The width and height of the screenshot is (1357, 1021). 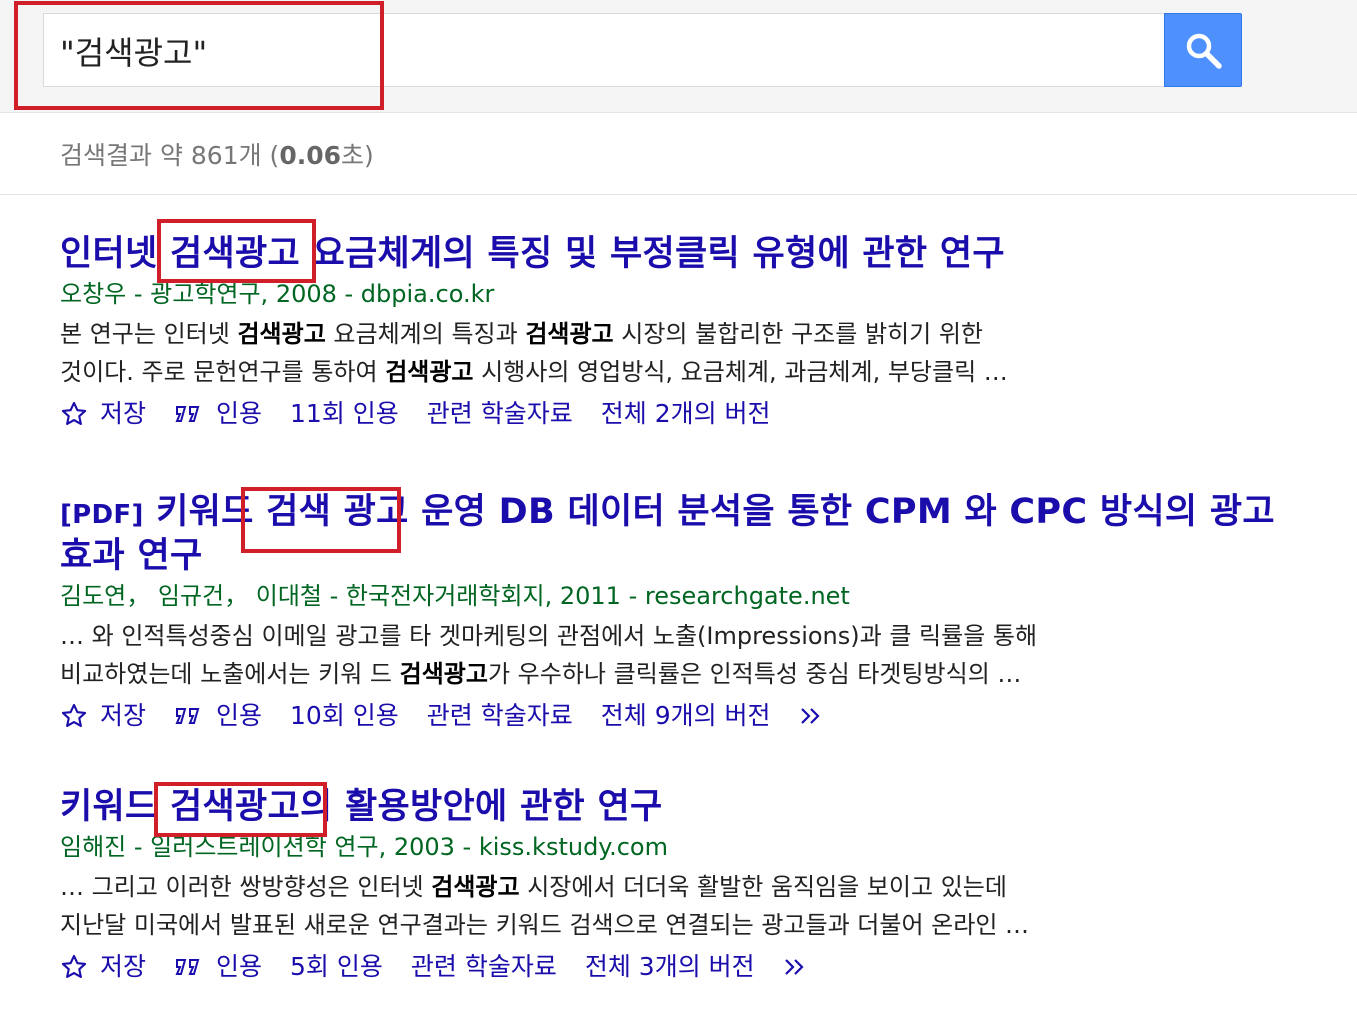 What do you see at coordinates (230, 674) in the screenshot?
I see `snippet-text: 비교하였는데 노출에서는 키워 드` at bounding box center [230, 674].